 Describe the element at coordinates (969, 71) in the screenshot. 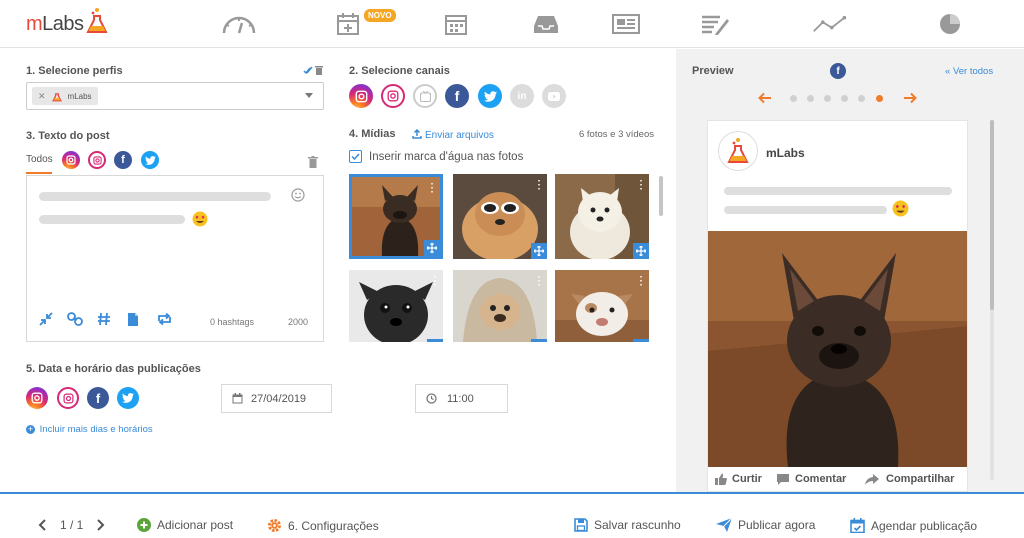

I see `see-all-link: « Ver todos` at that location.